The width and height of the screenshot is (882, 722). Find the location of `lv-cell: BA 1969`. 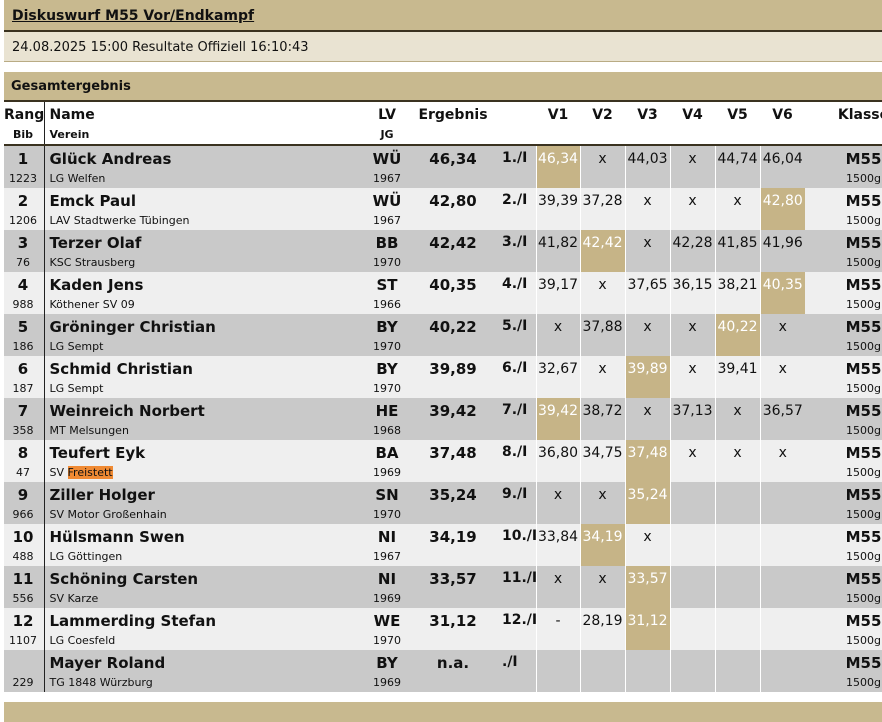

lv-cell: BA 1969 is located at coordinates (387, 461).